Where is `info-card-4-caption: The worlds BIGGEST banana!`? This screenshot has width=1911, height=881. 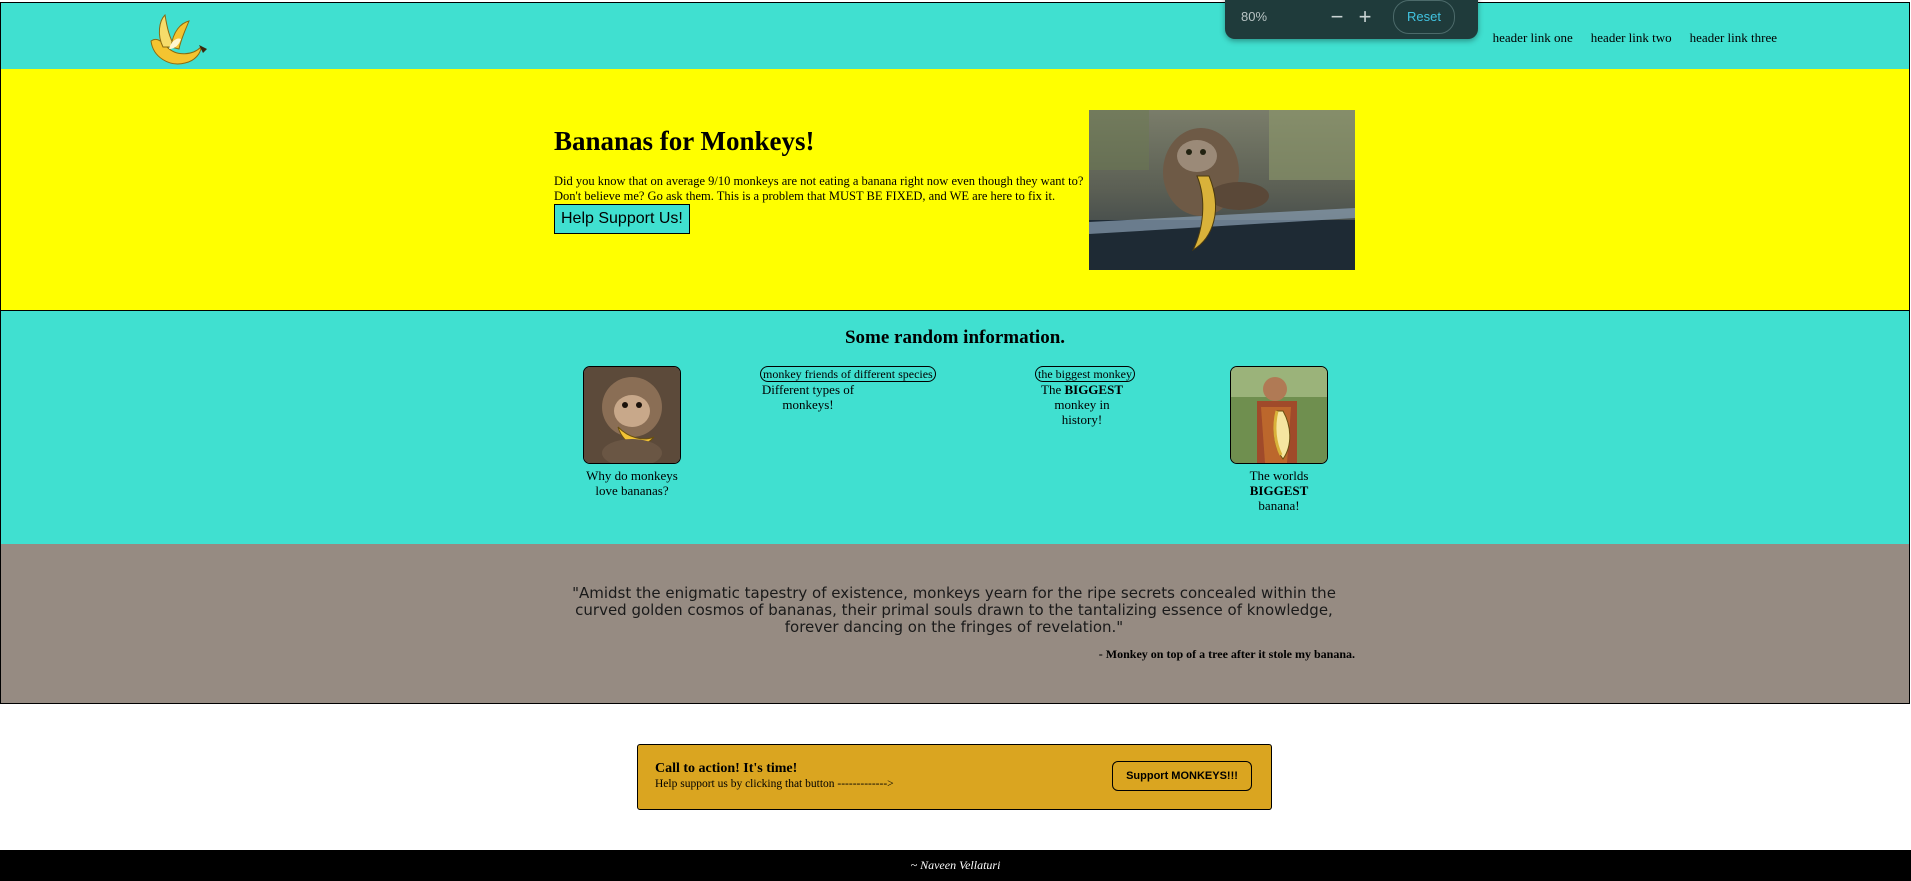
info-card-4-caption: The worlds BIGGEST banana! is located at coordinates (1279, 490).